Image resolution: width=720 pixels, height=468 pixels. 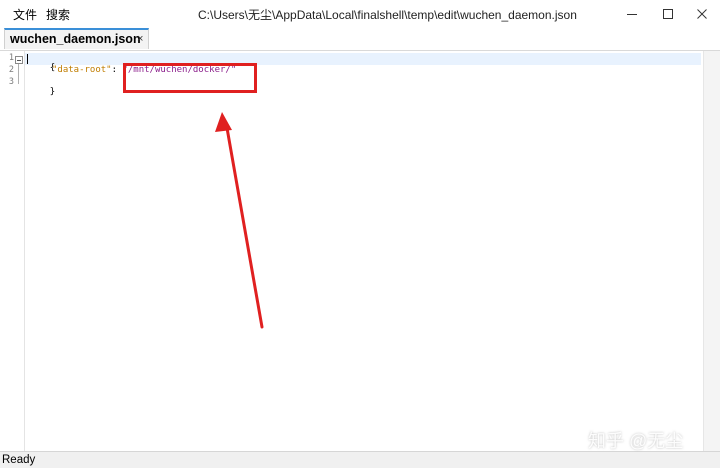 What do you see at coordinates (636, 441) in the screenshot?
I see `watermark: 知乎 @无尘` at bounding box center [636, 441].